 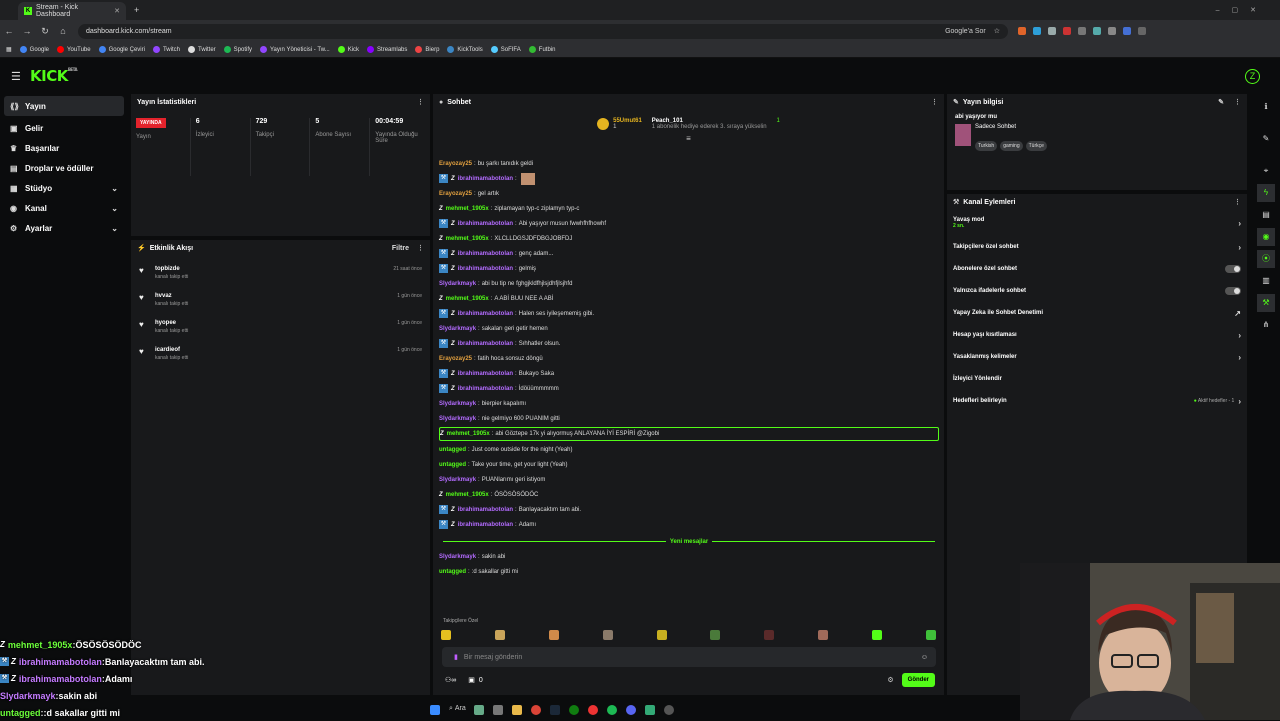 I want to click on wrench-icon: ⚒, so click(x=1266, y=303).